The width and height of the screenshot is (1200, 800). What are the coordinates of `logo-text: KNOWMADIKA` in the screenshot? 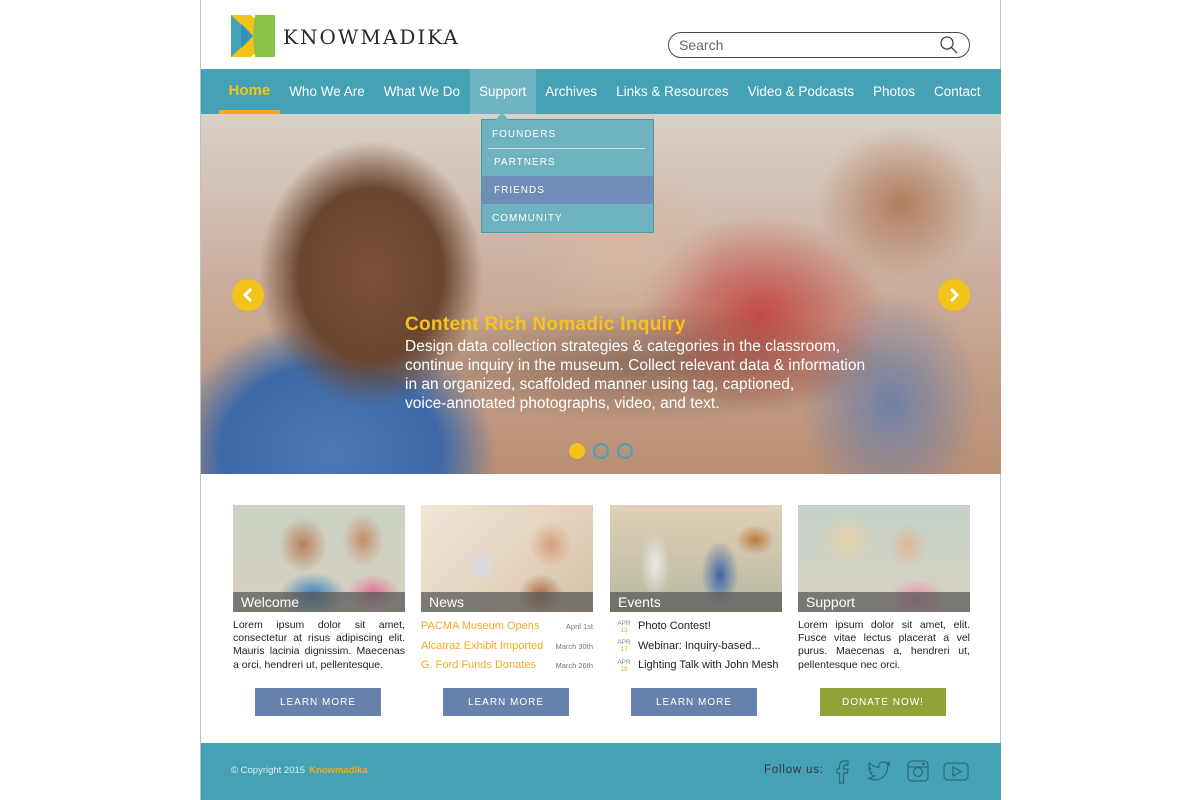 It's located at (371, 37).